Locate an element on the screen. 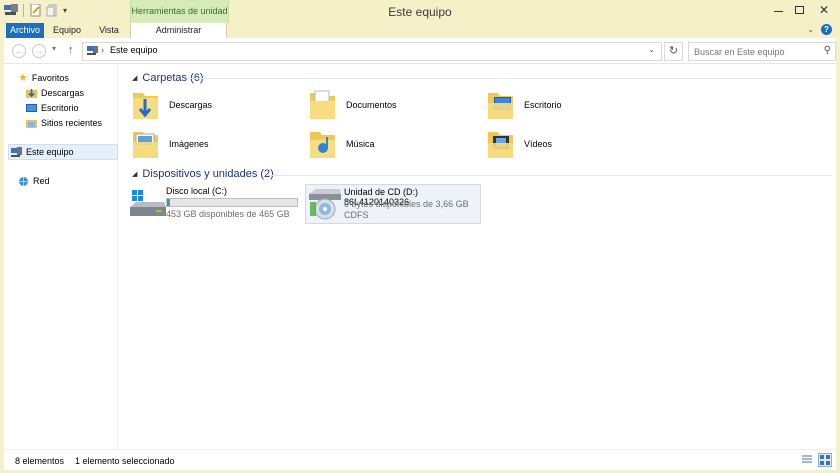  up-button: ↑ is located at coordinates (71, 50).